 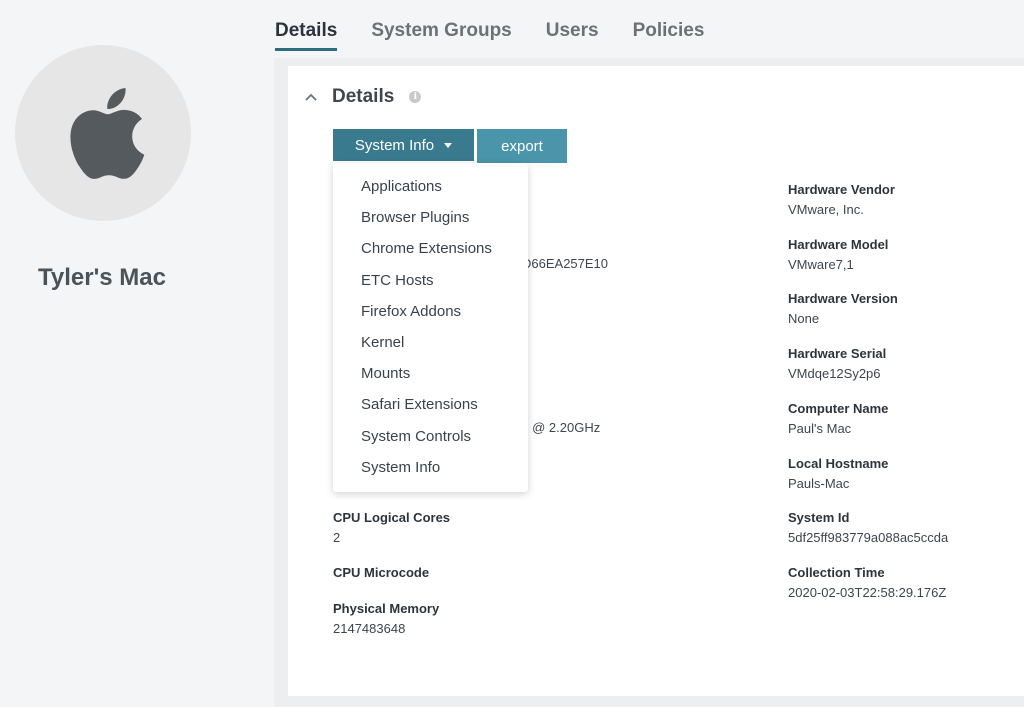 I want to click on tab-users: Users, so click(x=572, y=35).